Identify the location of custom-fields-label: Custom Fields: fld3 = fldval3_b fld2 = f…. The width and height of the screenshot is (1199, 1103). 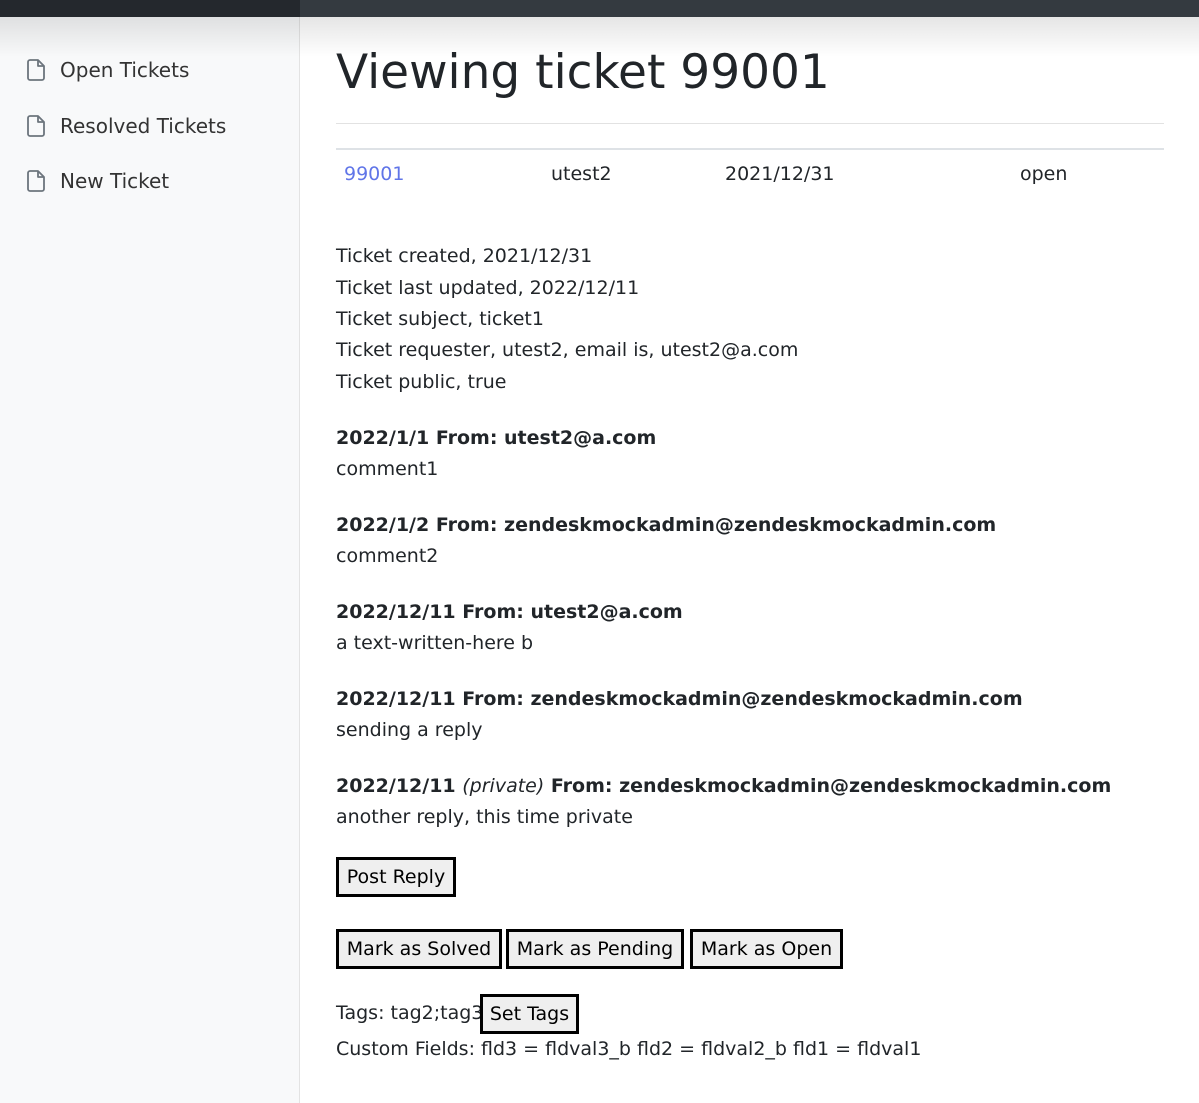
(629, 1049).